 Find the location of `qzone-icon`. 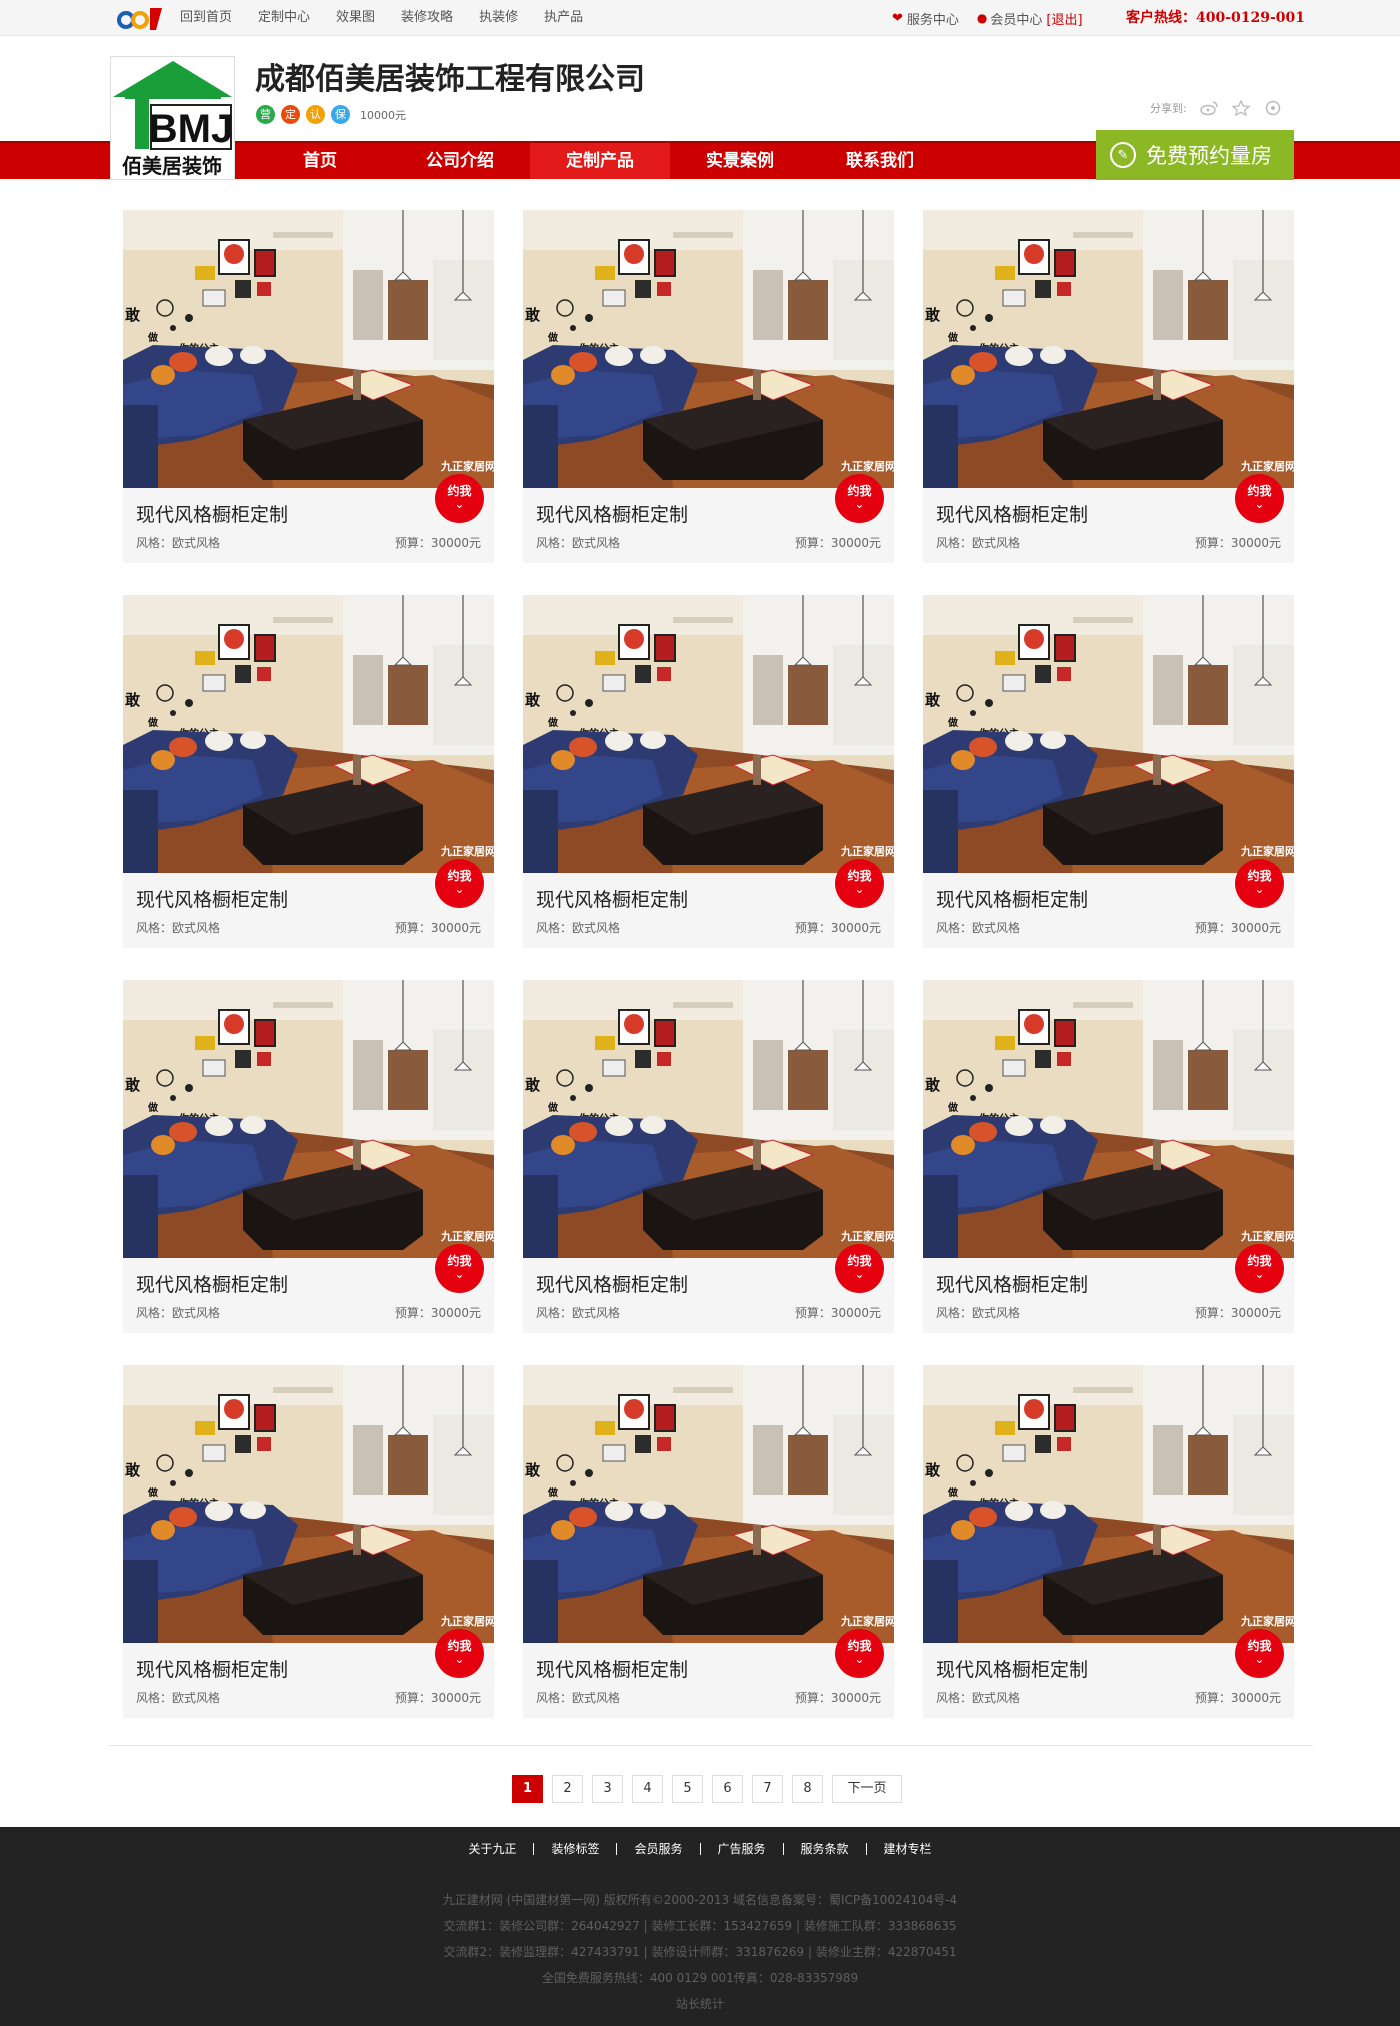

qzone-icon is located at coordinates (1273, 108).